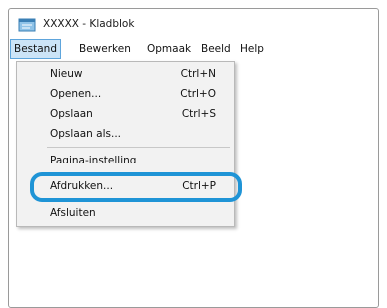 Image resolution: width=387 pixels, height=308 pixels. Describe the element at coordinates (193, 23) in the screenshot. I see `title-bar: XXXXX - Kladblok` at that location.